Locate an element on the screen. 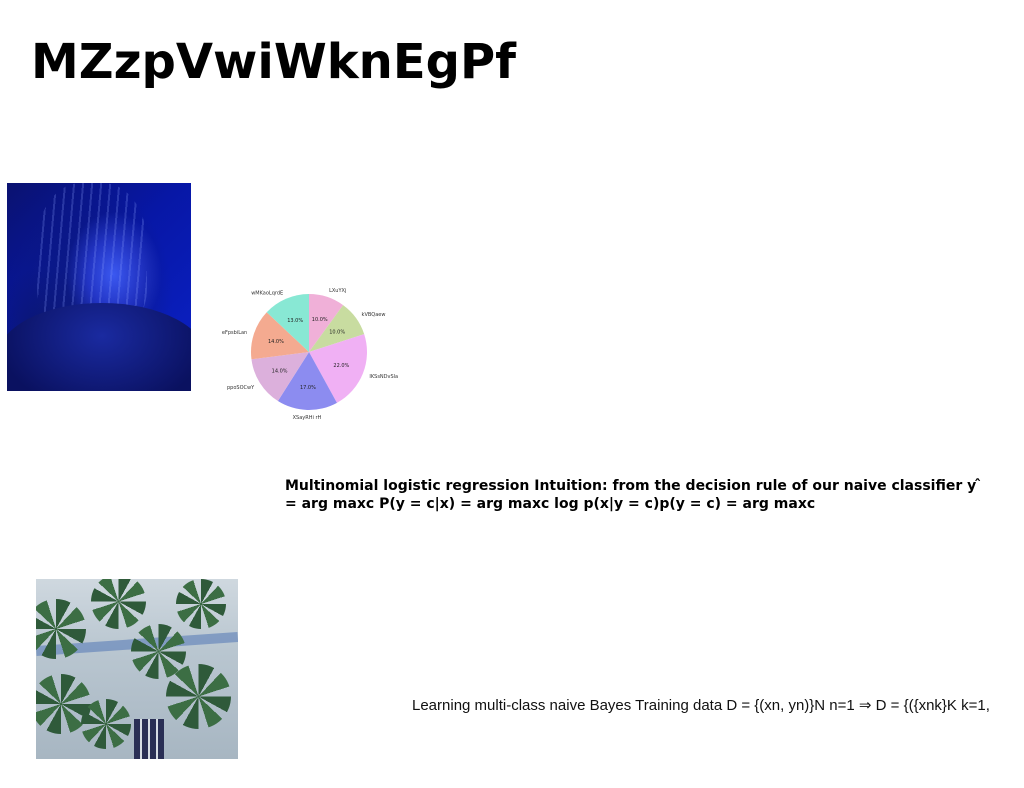 This screenshot has height=788, width=1024. pie-percent-label: 13.0% is located at coordinates (295, 321).